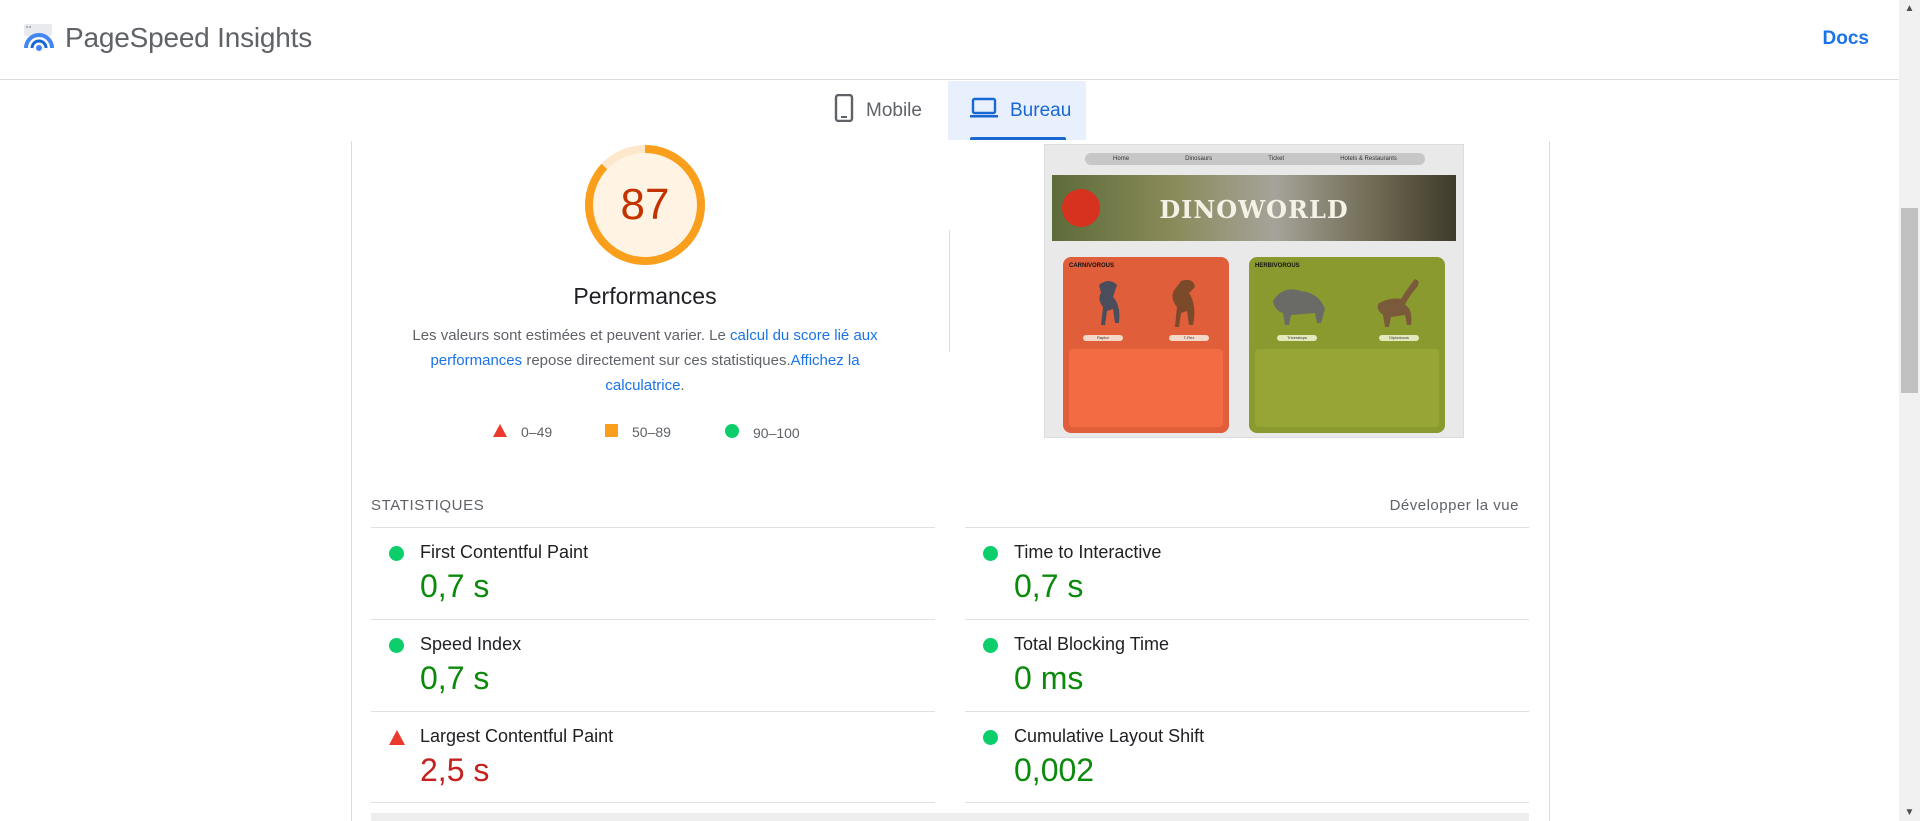 The height and width of the screenshot is (821, 1920). I want to click on metric-name: First Contentful Paint, so click(504, 552).